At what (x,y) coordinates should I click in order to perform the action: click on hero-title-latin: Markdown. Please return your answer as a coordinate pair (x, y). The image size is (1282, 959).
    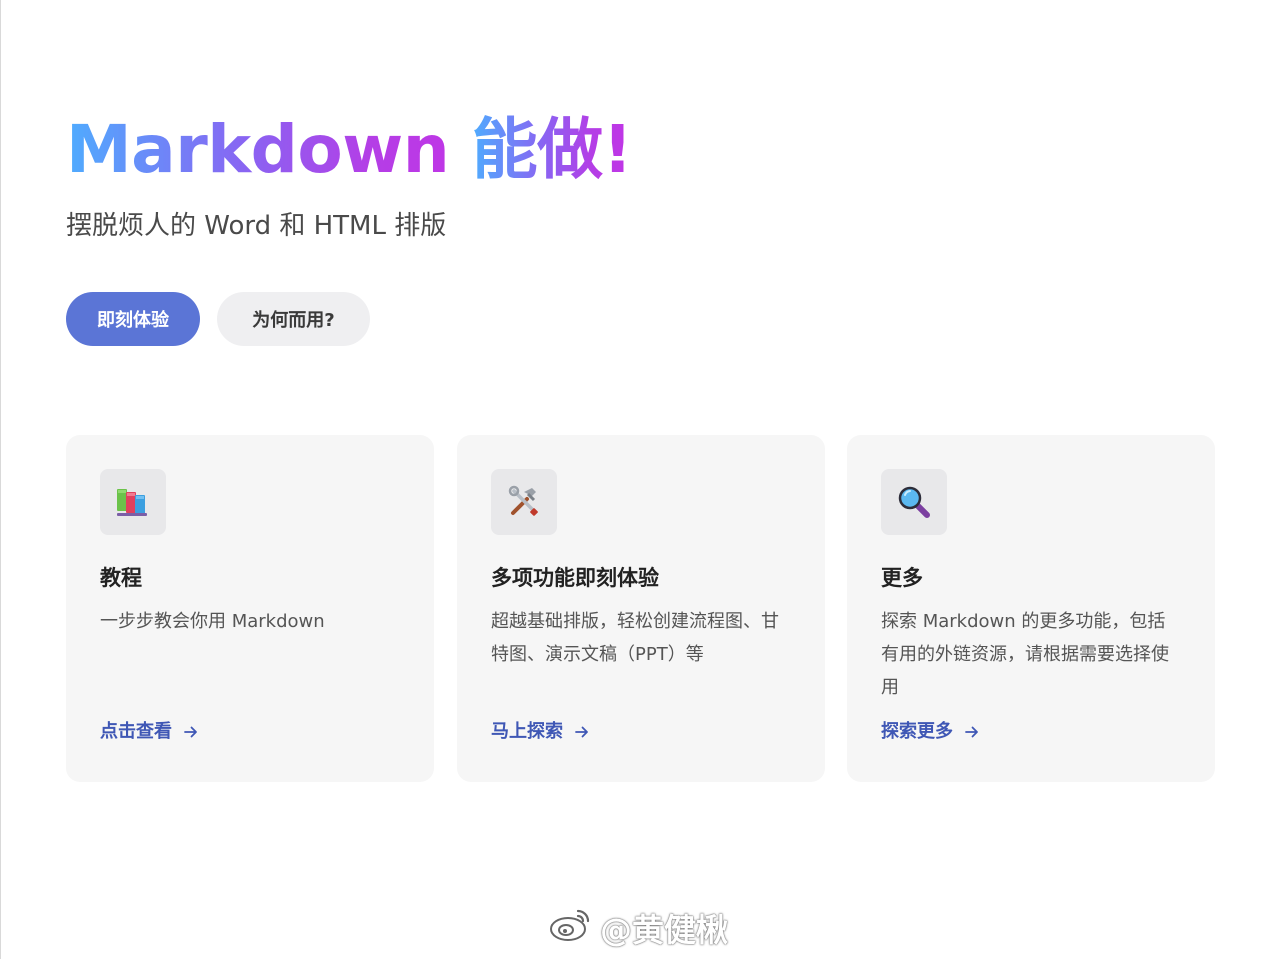
    Looking at the image, I should click on (269, 149).